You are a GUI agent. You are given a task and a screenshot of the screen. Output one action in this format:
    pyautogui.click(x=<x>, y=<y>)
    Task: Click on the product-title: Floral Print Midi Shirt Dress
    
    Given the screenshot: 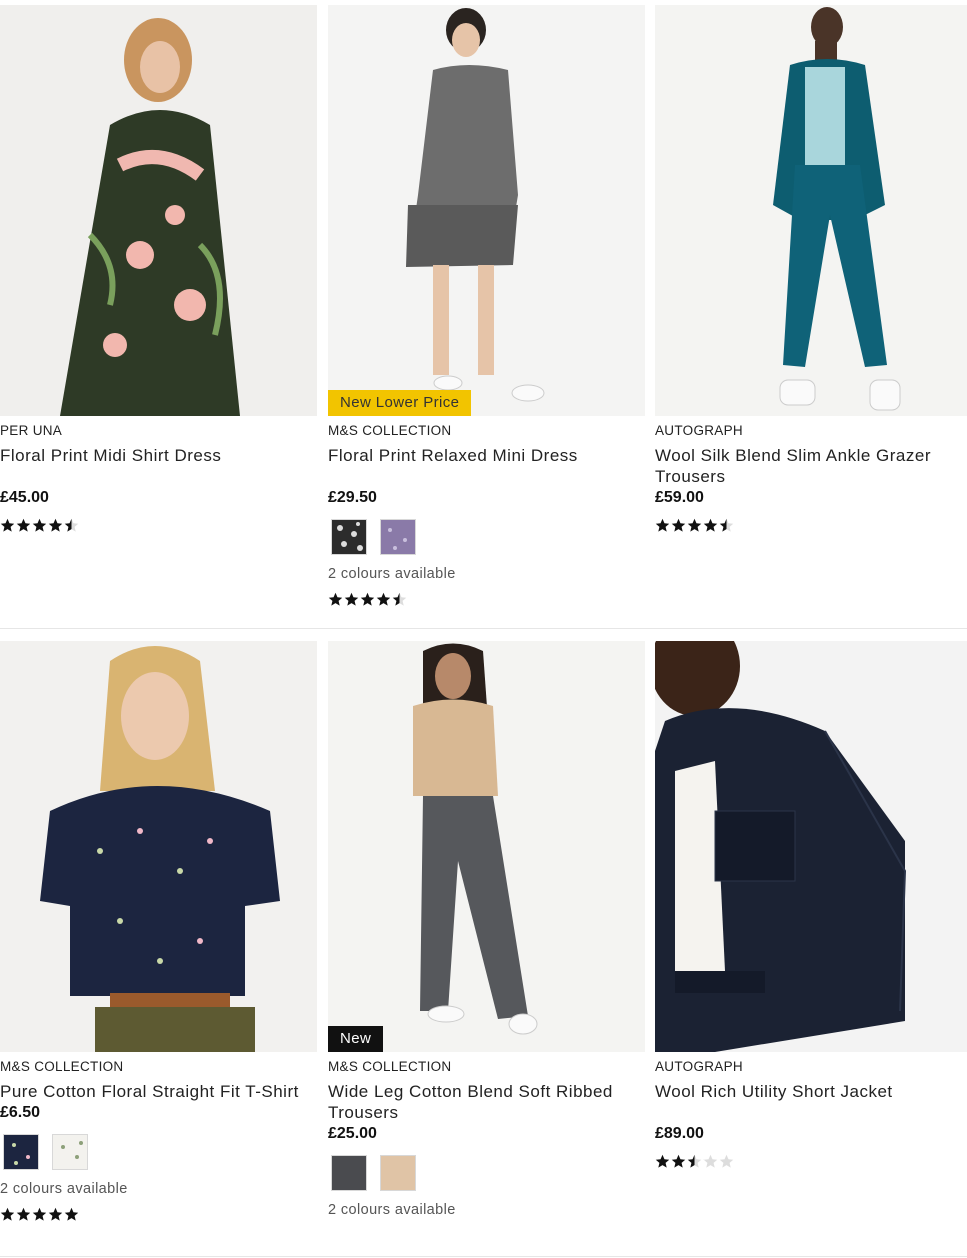 What is the action you would take?
    pyautogui.click(x=158, y=466)
    